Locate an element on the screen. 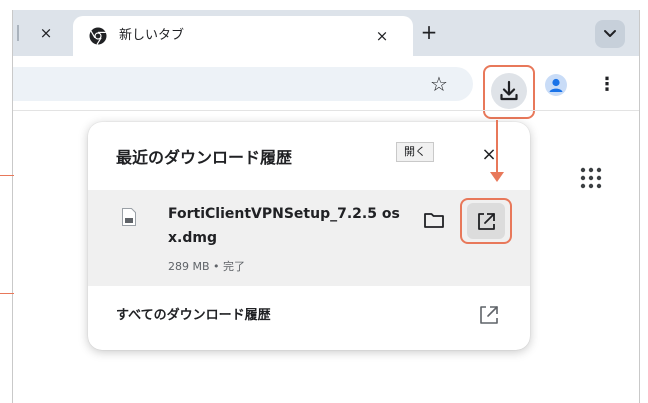 This screenshot has width=648, height=403. open-tooltip: 開く is located at coordinates (415, 152).